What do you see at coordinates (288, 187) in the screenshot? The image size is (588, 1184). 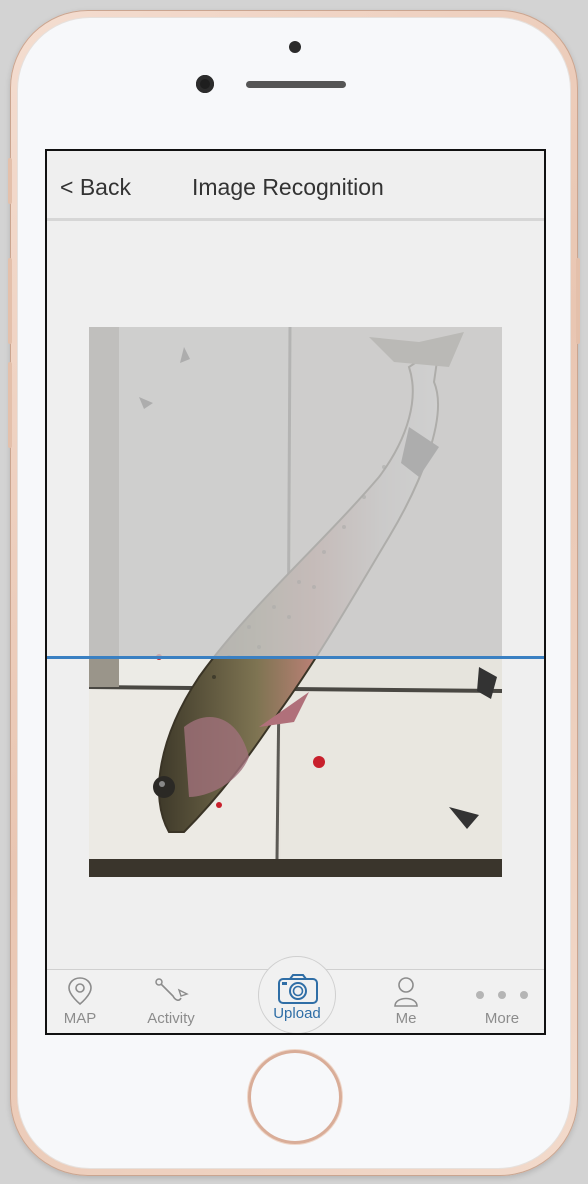 I see `page-title: Image Recognition` at bounding box center [288, 187].